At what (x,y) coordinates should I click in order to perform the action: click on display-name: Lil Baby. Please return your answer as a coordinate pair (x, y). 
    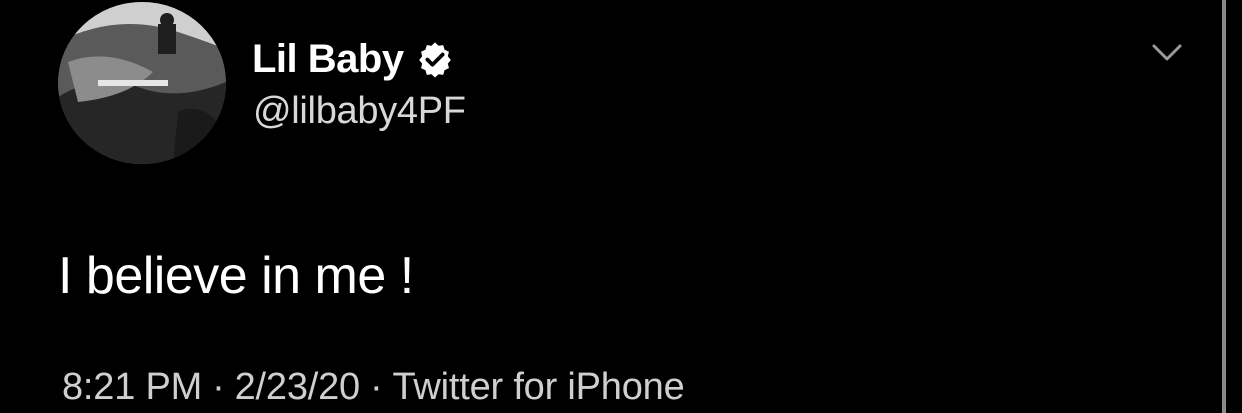
    Looking at the image, I should click on (328, 59).